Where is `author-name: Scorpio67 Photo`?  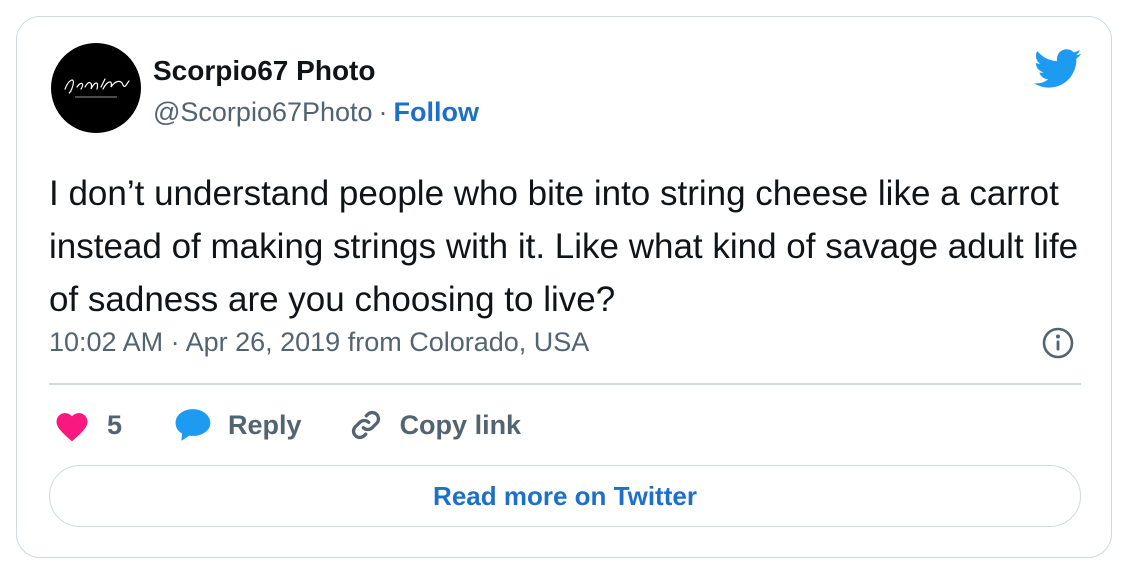 author-name: Scorpio67 Photo is located at coordinates (264, 71).